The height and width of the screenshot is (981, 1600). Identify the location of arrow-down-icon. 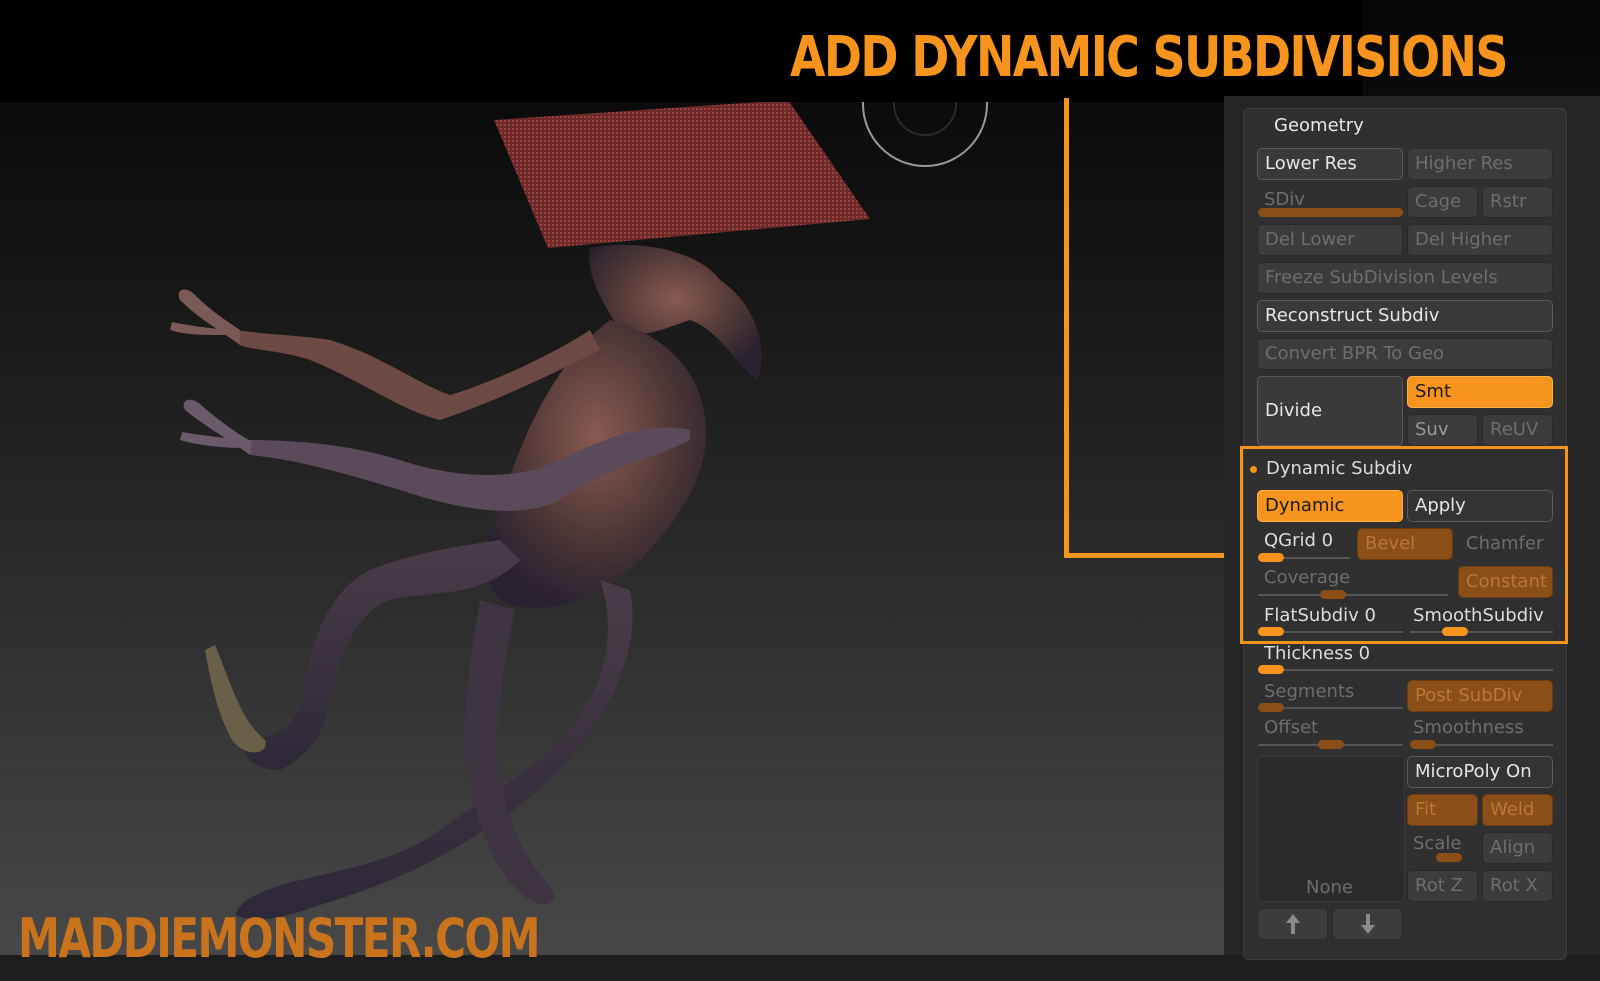
(1367, 924).